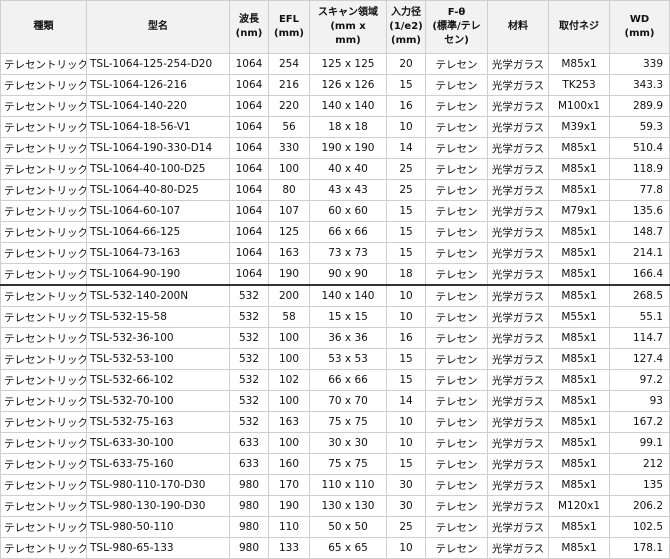 The width and height of the screenshot is (670, 559). Describe the element at coordinates (289, 148) in the screenshot. I see `cell-efl: 330` at that location.